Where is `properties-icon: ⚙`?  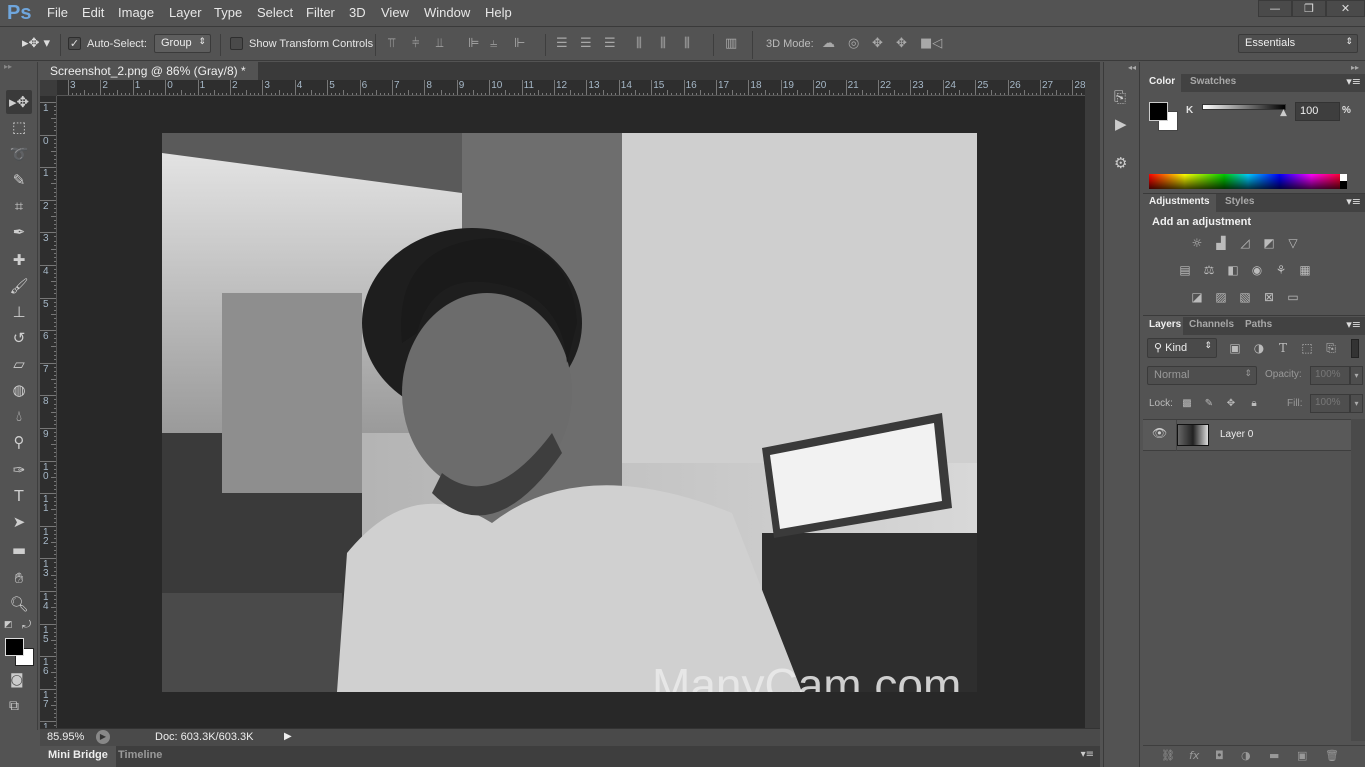 properties-icon: ⚙ is located at coordinates (1120, 163).